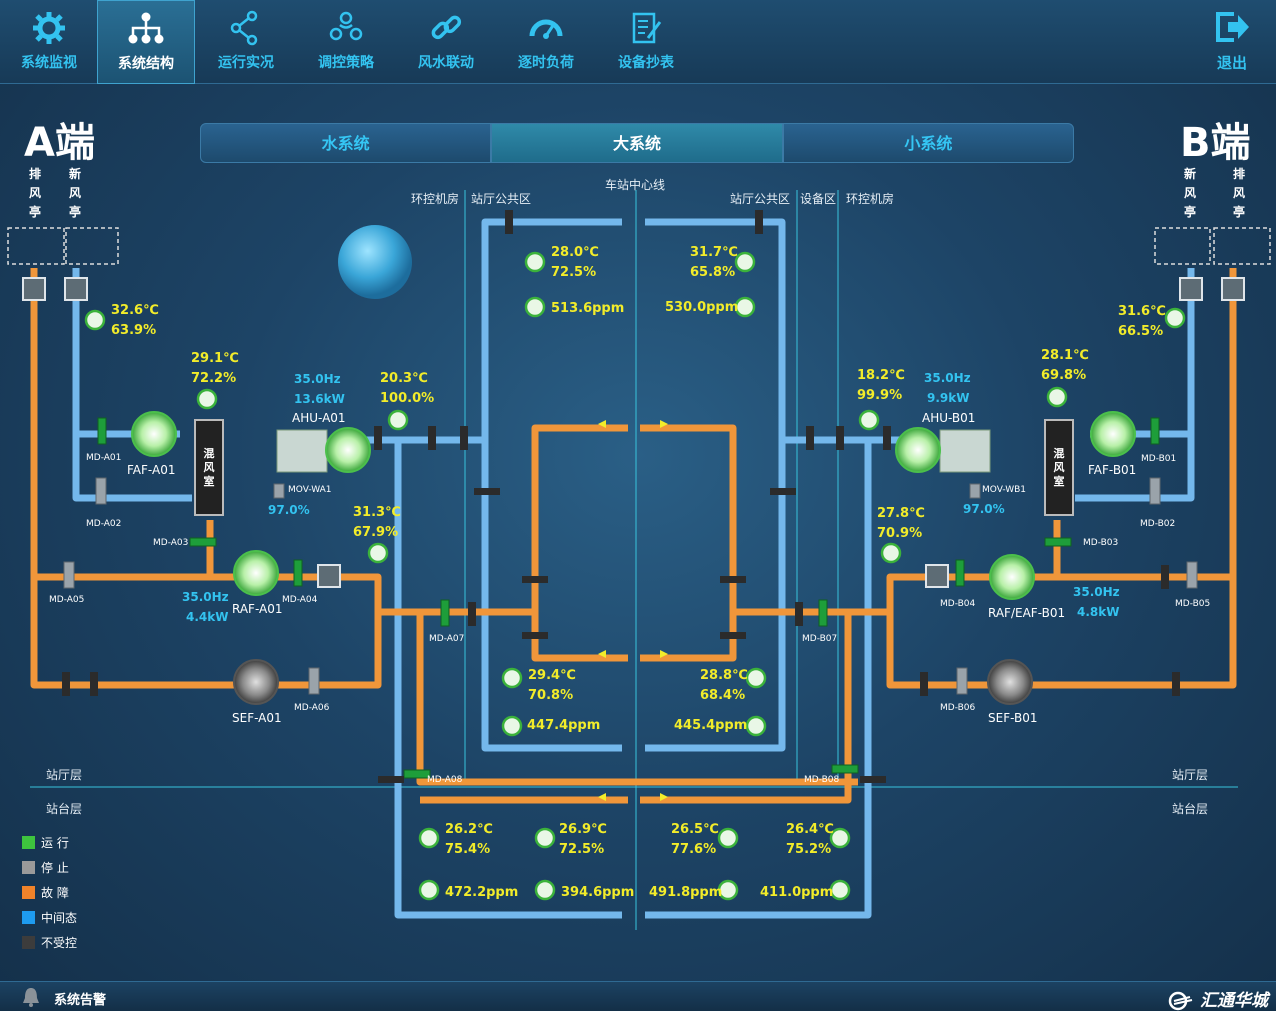 This screenshot has width=1276, height=1011. What do you see at coordinates (575, 262) in the screenshot?
I see `hall-top-left-sensor-reading: 28.0℃ 72.5%` at bounding box center [575, 262].